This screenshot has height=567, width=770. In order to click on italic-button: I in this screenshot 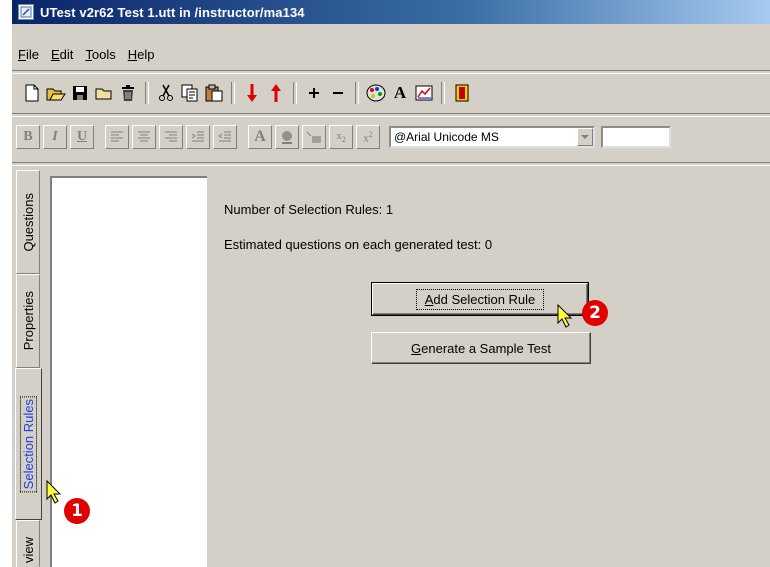, I will do `click(55, 137)`.